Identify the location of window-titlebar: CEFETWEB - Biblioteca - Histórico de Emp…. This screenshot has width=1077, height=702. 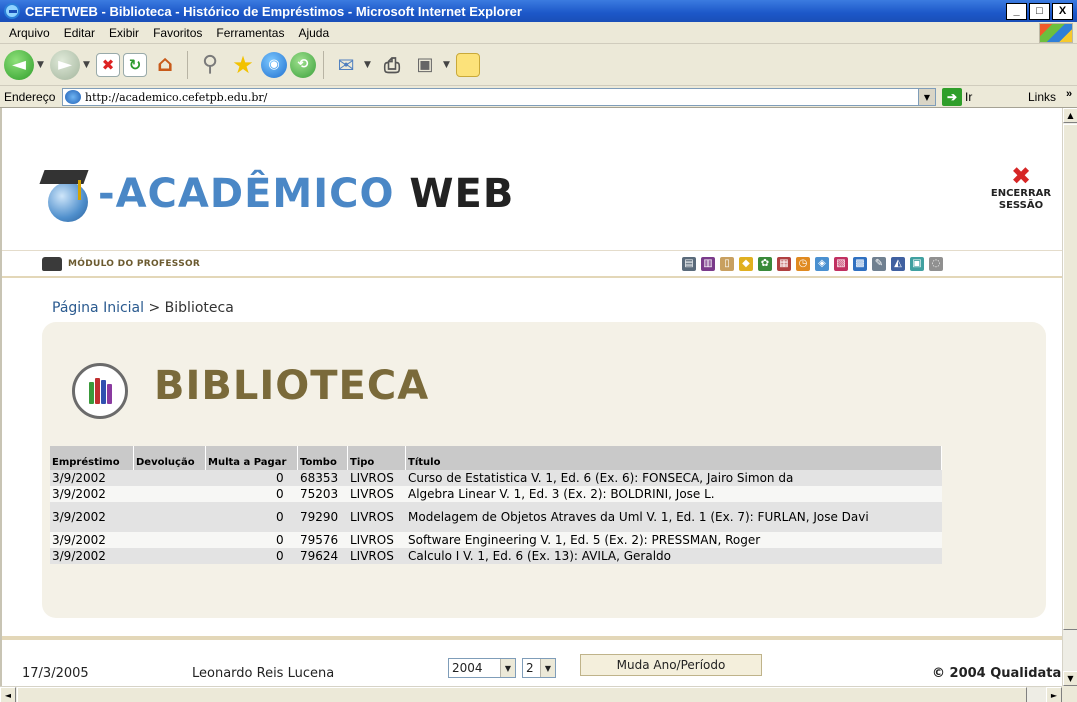
(538, 11).